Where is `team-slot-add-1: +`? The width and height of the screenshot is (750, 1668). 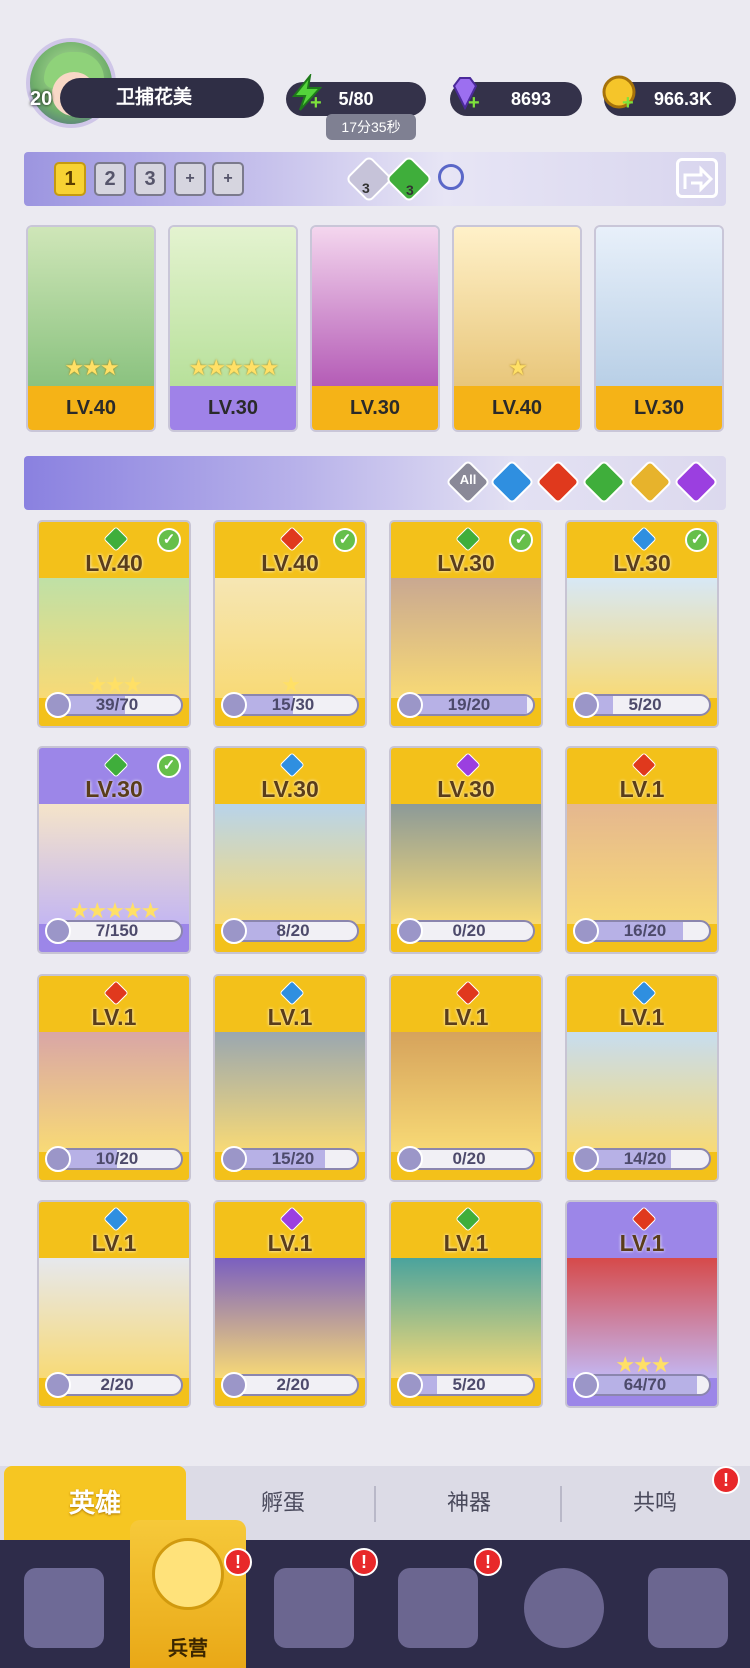 team-slot-add-1: + is located at coordinates (190, 179).